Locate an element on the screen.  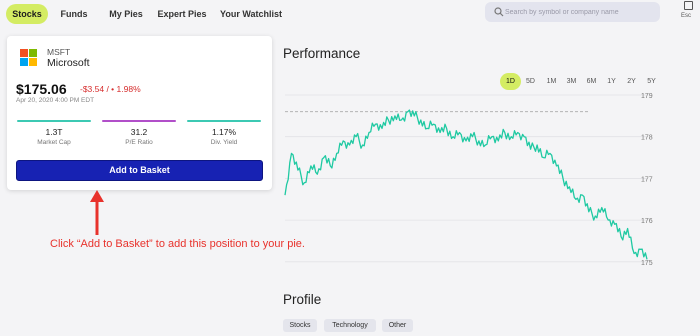
range-6m: 6M is located at coordinates (591, 81).